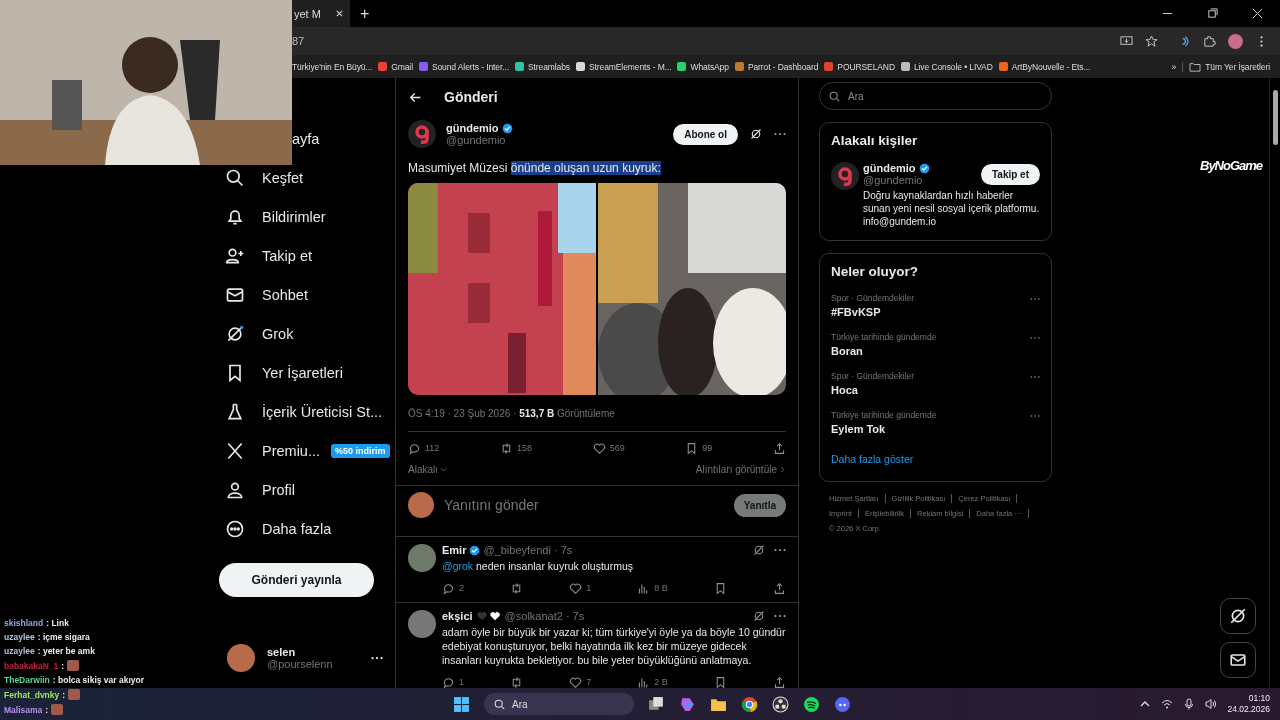  Describe the element at coordinates (749, 704) in the screenshot. I see `chrome-icon` at that location.